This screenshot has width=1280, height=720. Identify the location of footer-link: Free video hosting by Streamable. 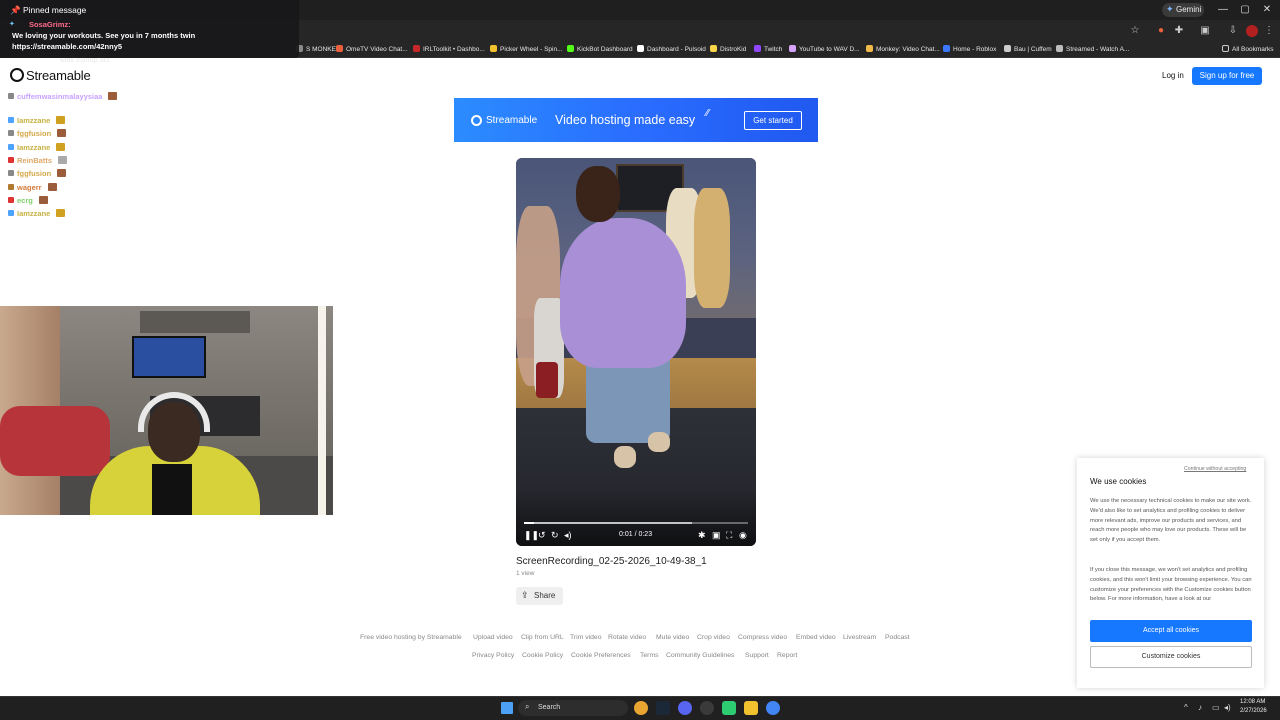
(411, 637).